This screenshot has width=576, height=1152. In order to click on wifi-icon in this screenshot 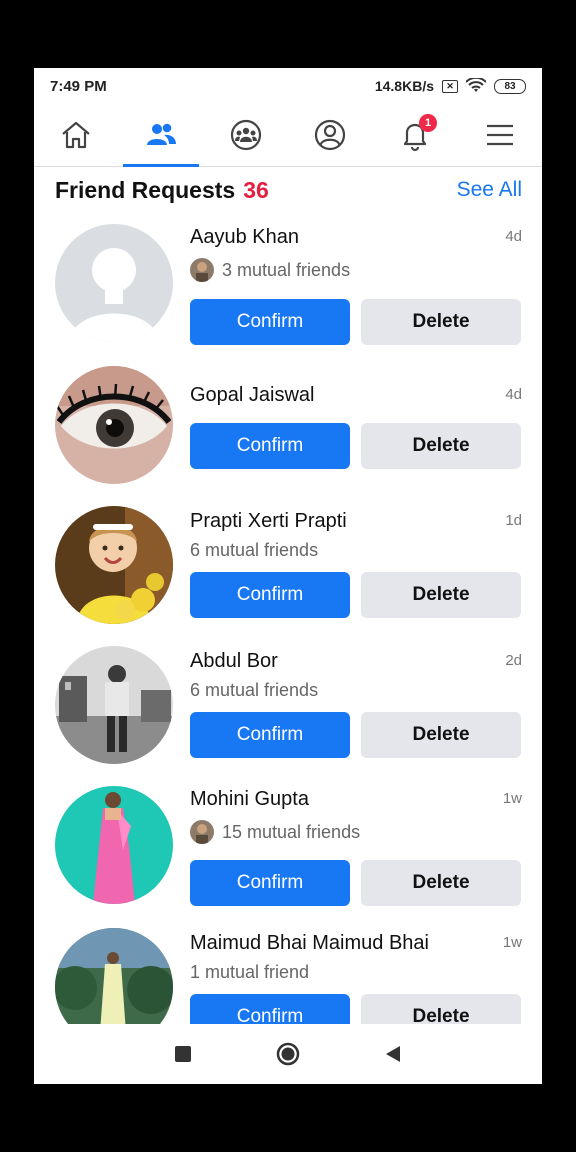, I will do `click(476, 85)`.